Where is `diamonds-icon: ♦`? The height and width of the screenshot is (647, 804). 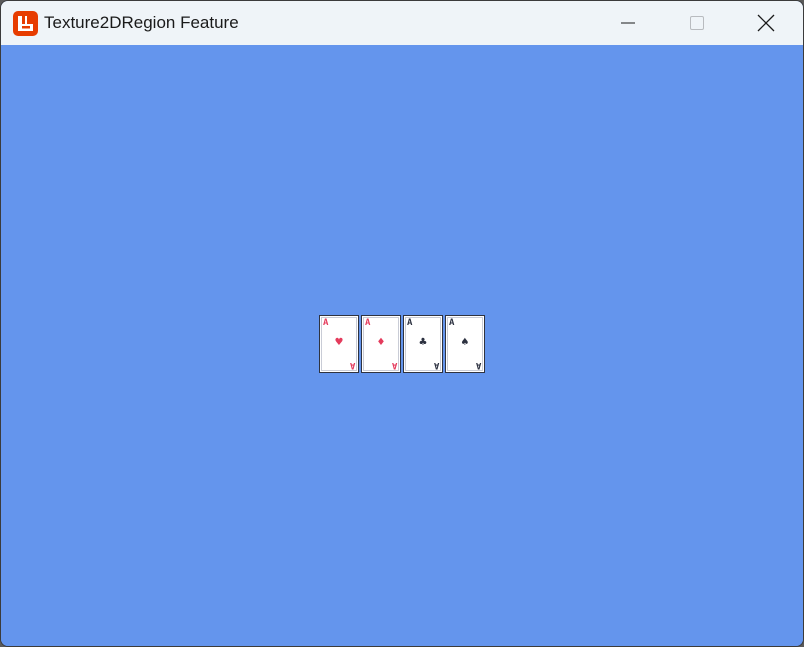
diamonds-icon: ♦ is located at coordinates (381, 342).